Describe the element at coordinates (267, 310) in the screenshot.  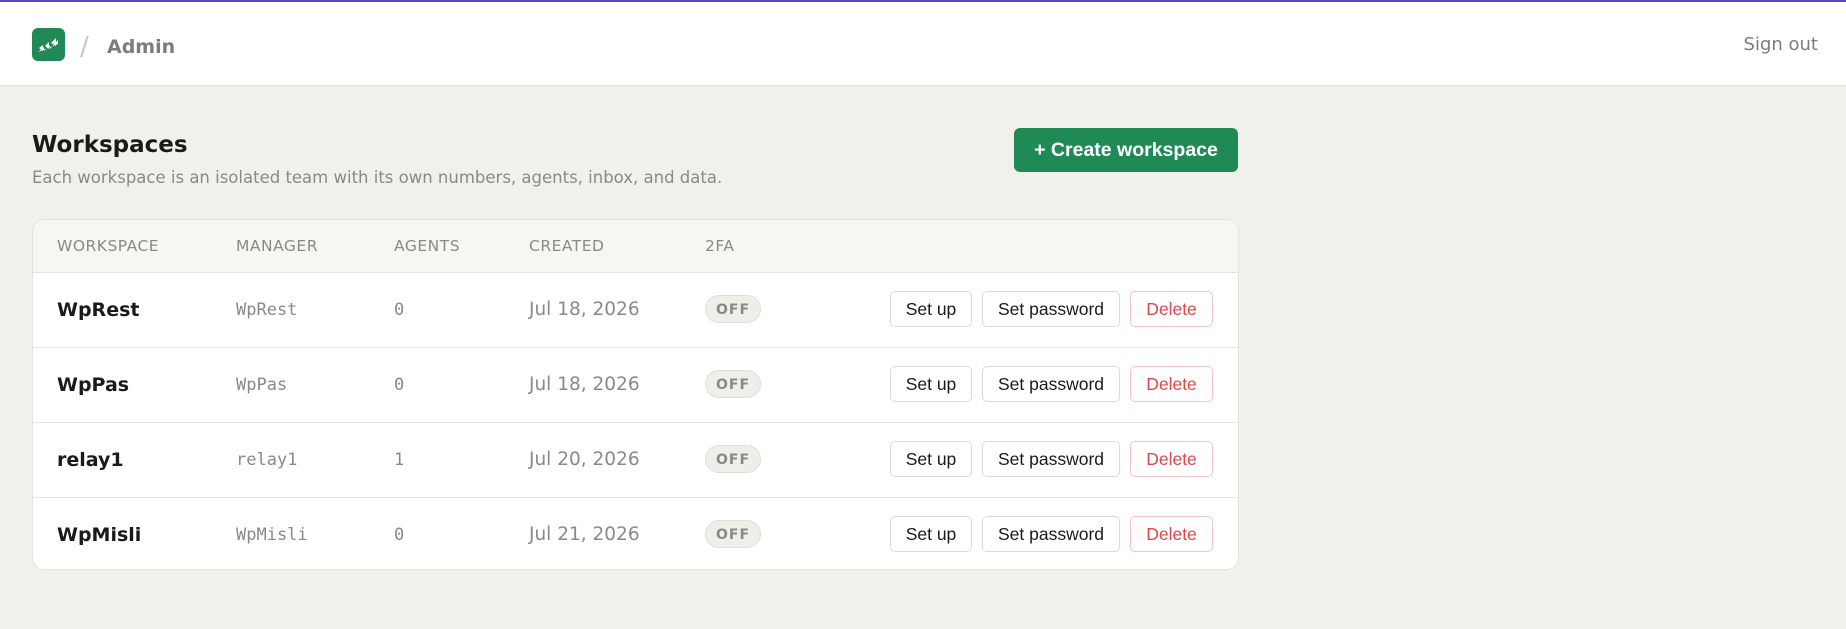
I see `manager-name: WpRest` at that location.